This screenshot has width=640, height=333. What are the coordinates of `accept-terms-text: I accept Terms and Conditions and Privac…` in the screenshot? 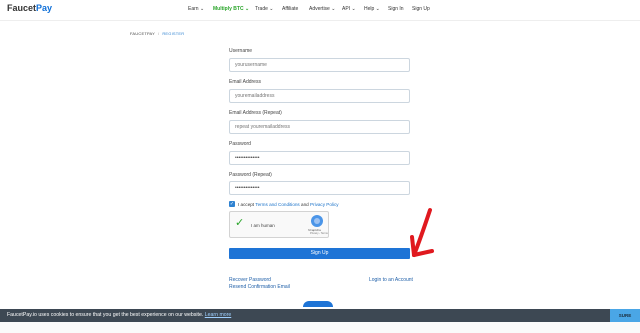 It's located at (288, 204).